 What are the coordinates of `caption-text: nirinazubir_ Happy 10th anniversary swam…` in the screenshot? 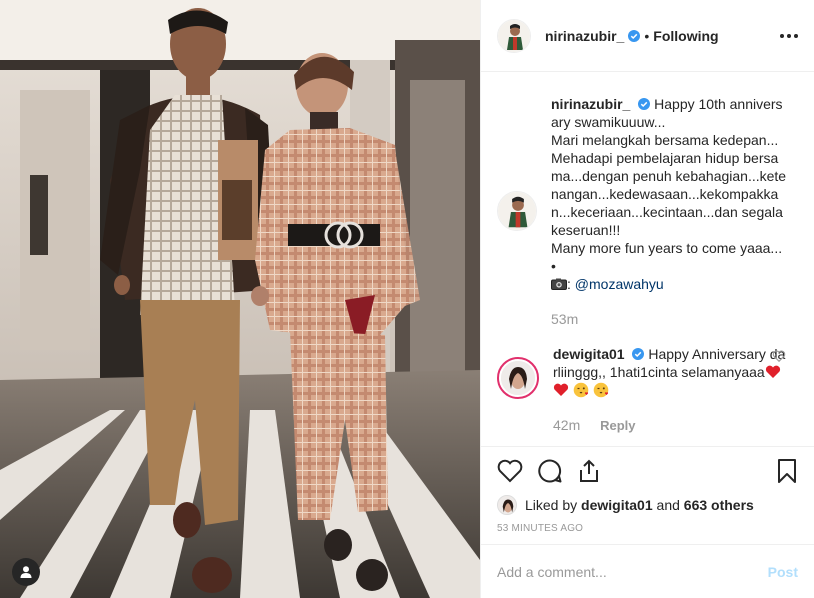 It's located at (669, 194).